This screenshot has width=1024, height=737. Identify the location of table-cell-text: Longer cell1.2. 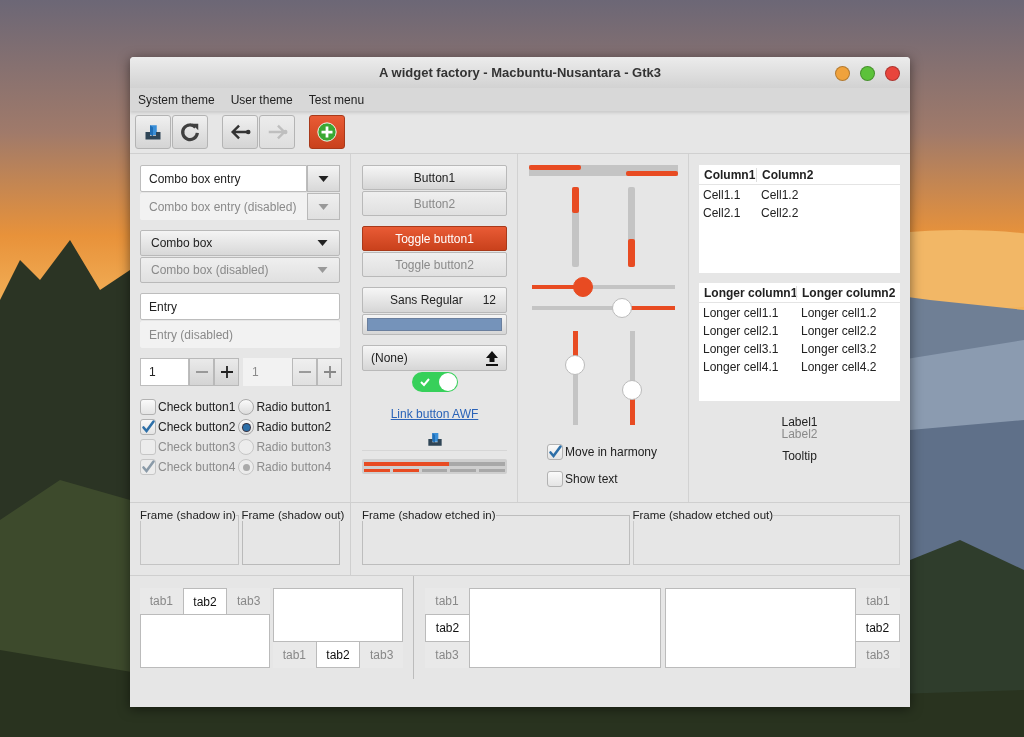
(839, 313).